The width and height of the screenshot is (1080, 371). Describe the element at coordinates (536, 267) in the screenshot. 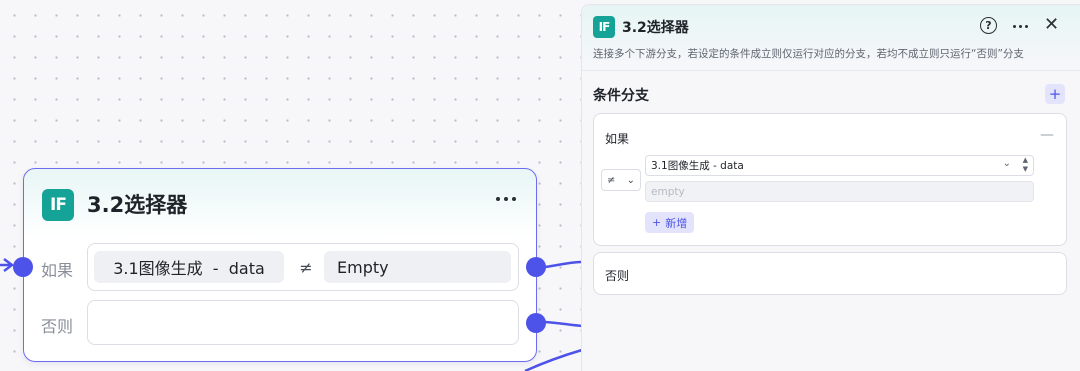

I see `if-output-port` at that location.